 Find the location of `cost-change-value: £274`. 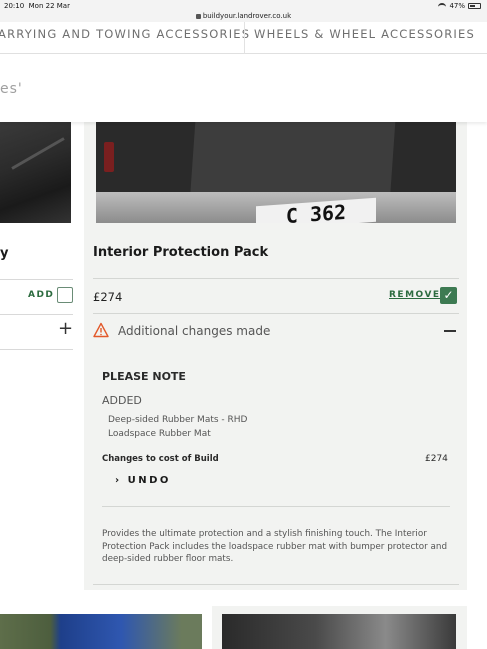

cost-change-value: £274 is located at coordinates (436, 459).